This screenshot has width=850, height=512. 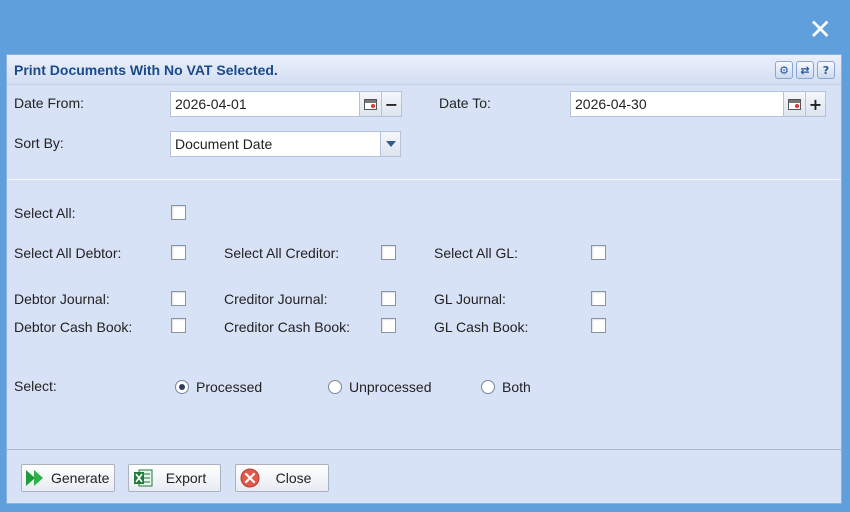 What do you see at coordinates (481, 327) in the screenshot?
I see `gl-cash-book-label: GL Cash Book:` at bounding box center [481, 327].